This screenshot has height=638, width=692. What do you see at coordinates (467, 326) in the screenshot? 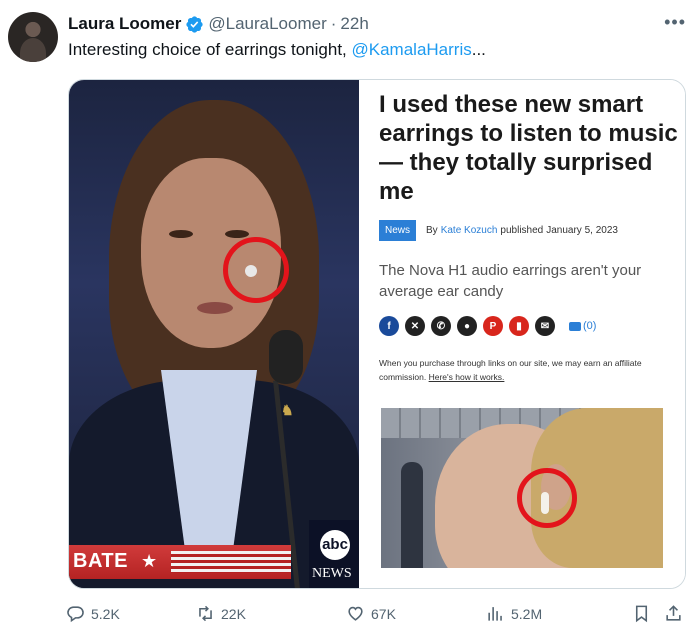
I see `reddit-icon: ●` at bounding box center [467, 326].